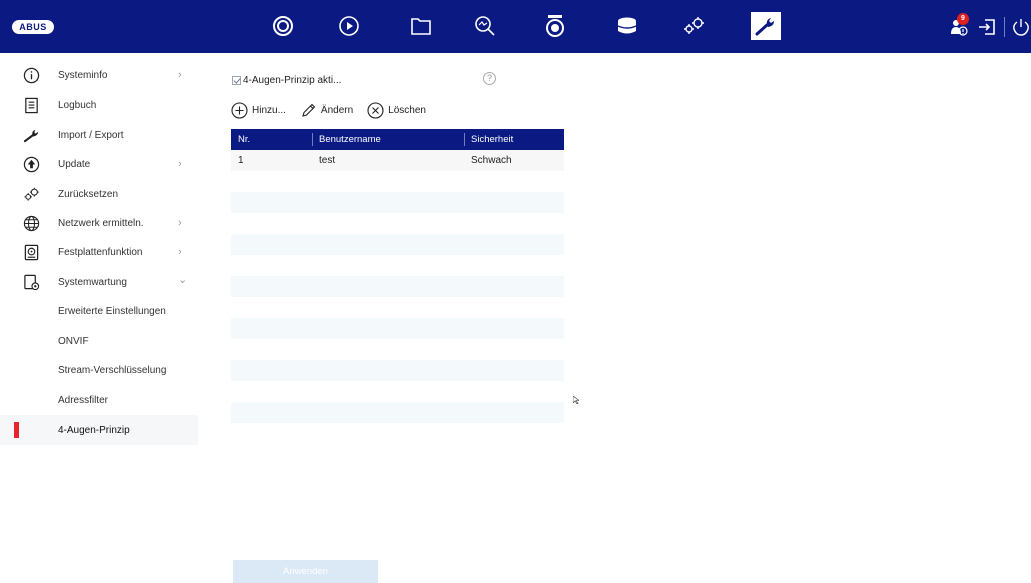 The width and height of the screenshot is (1031, 583). I want to click on sidebar-item-4-augen-prinzip: 4-Augen-Prinzip, so click(99, 430).